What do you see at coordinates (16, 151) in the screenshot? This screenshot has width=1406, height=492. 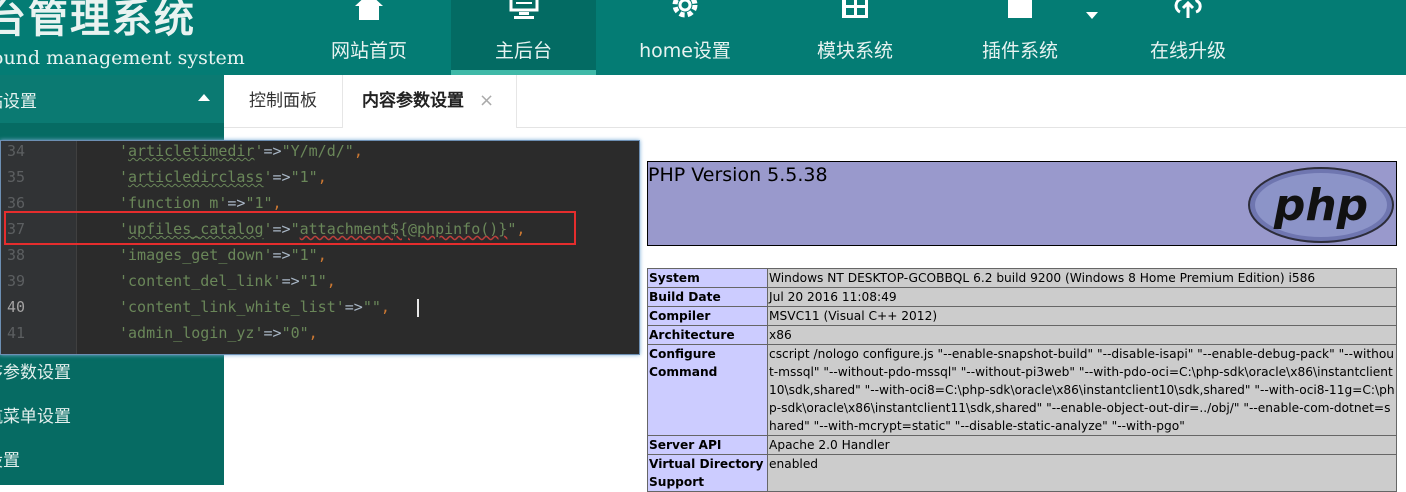 I see `line-number: 34` at bounding box center [16, 151].